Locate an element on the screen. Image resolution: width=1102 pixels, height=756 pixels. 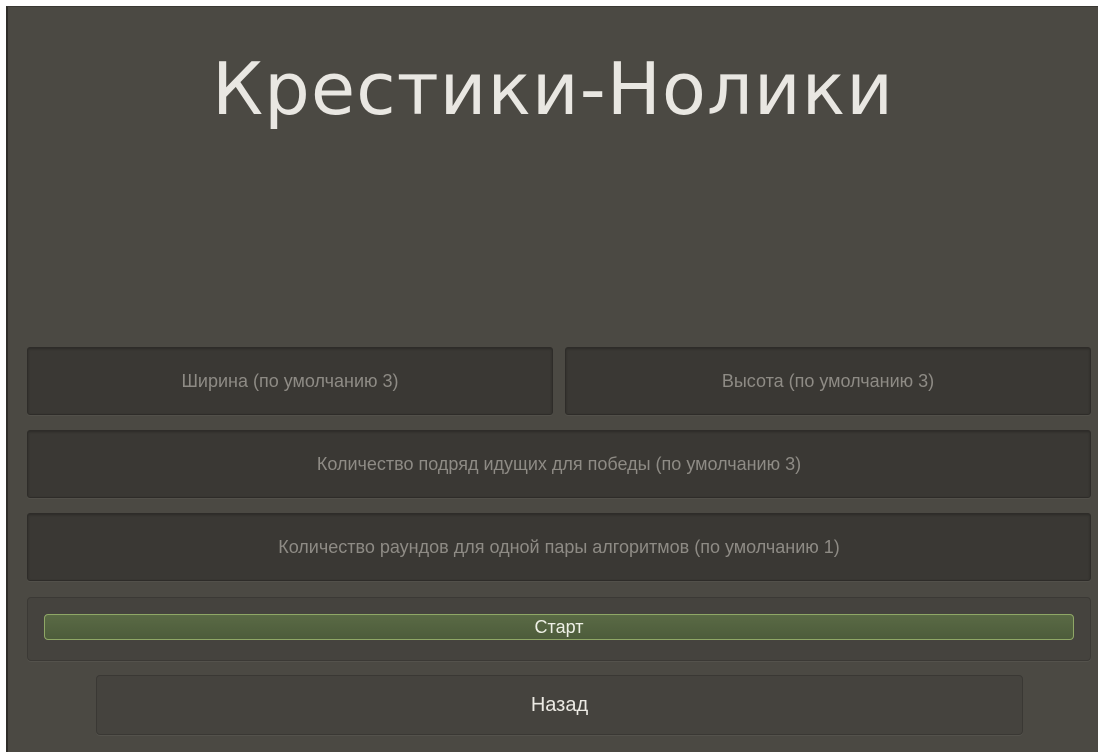
height-input is located at coordinates (828, 381).